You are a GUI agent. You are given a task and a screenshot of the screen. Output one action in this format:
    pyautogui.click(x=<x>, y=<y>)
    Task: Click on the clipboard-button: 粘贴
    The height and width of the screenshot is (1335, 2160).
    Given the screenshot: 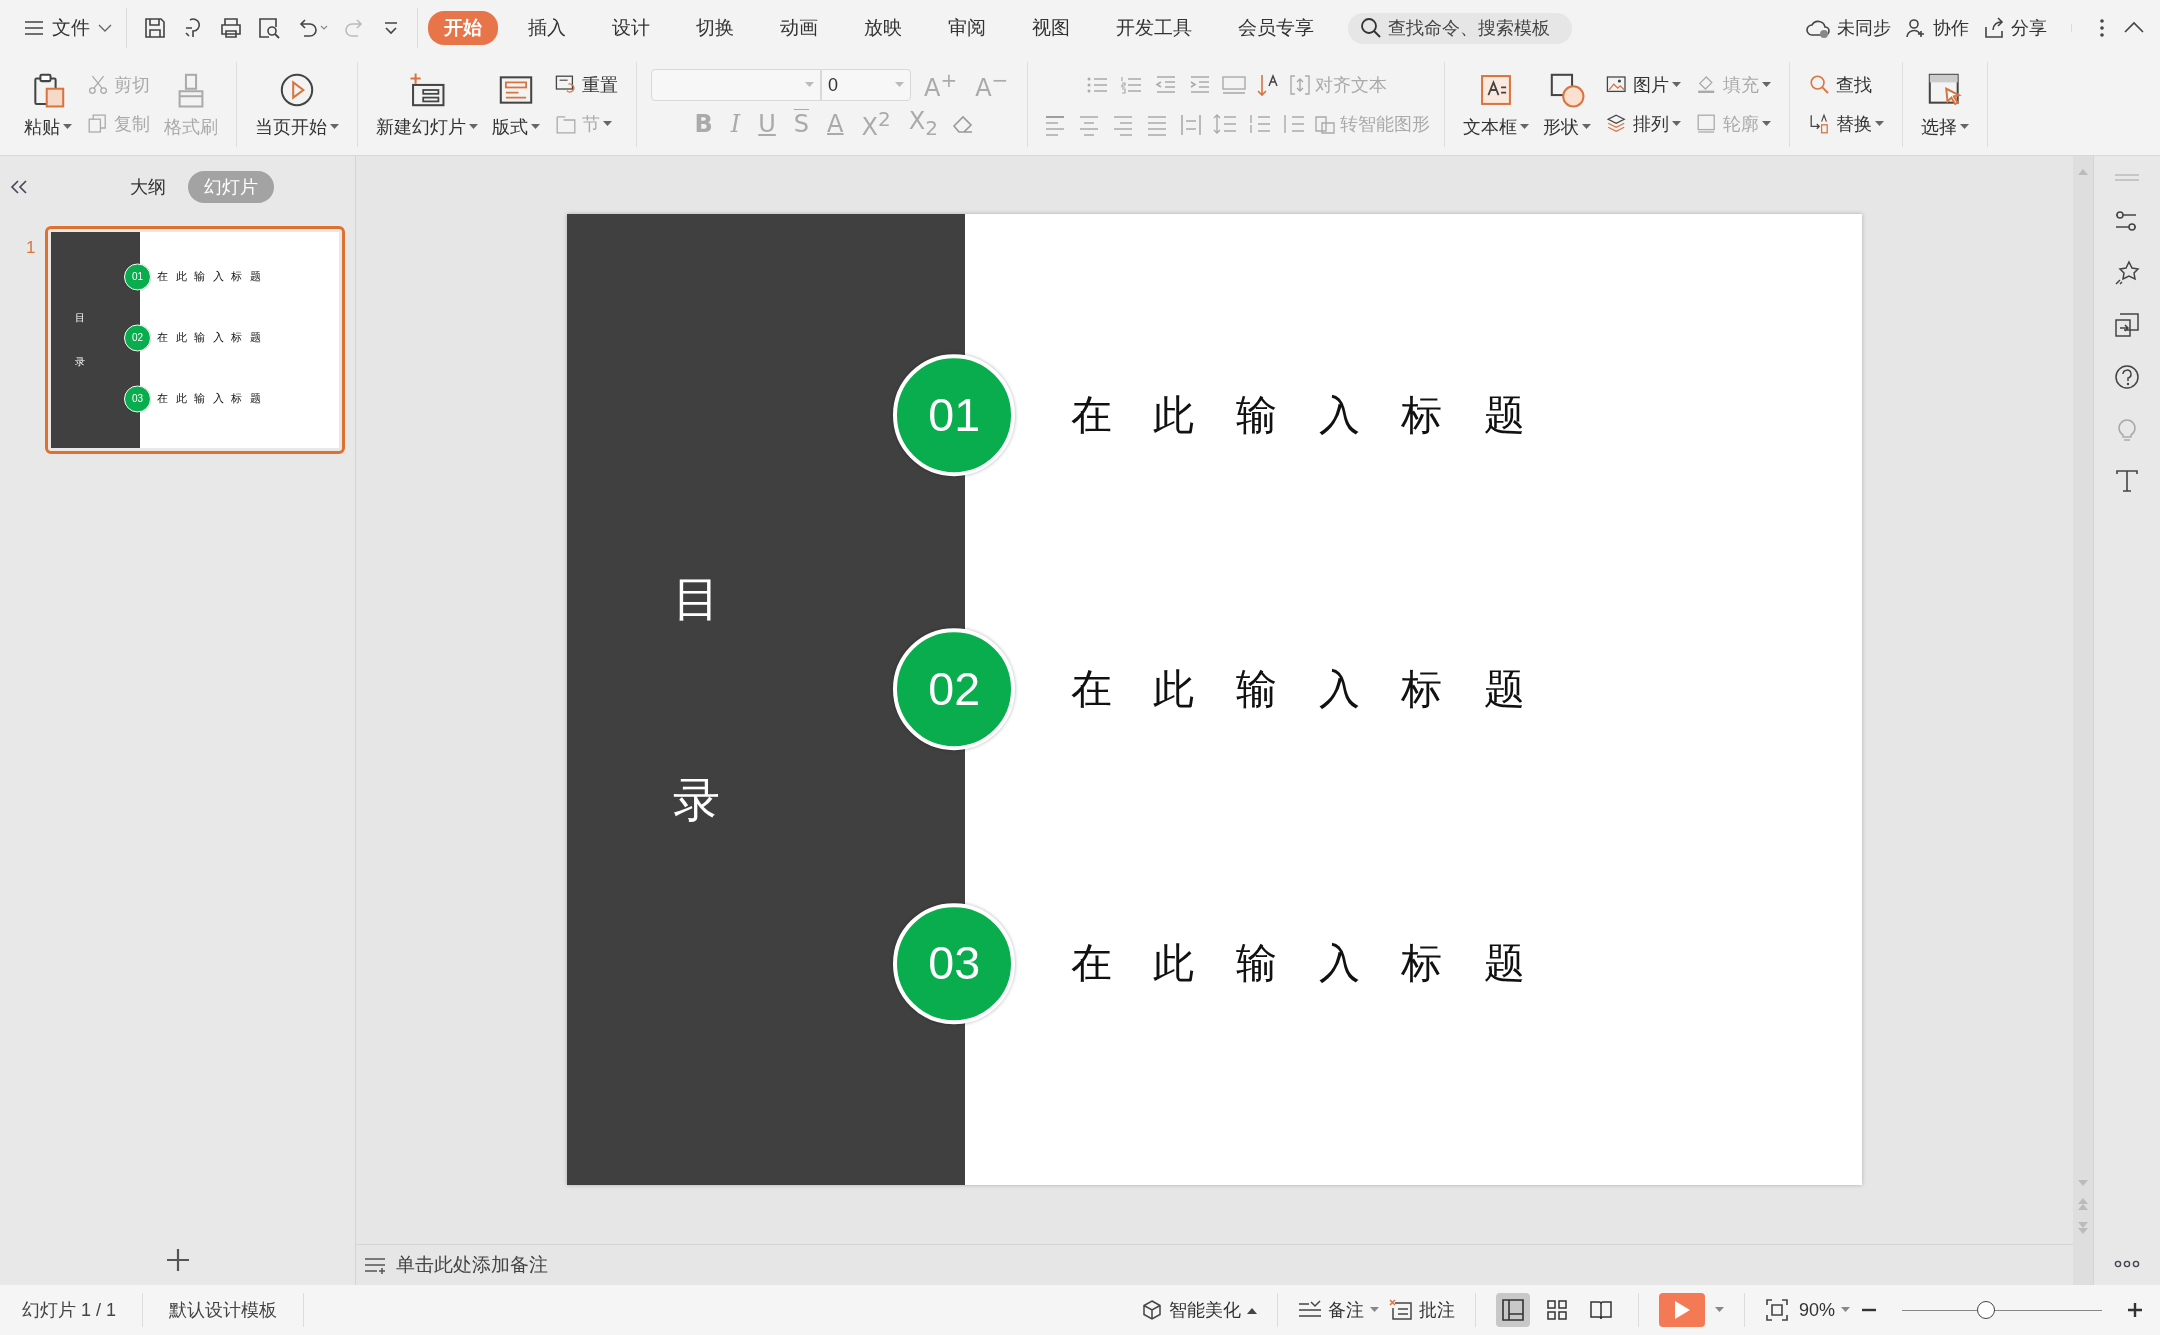 What is the action you would take?
    pyautogui.click(x=48, y=104)
    